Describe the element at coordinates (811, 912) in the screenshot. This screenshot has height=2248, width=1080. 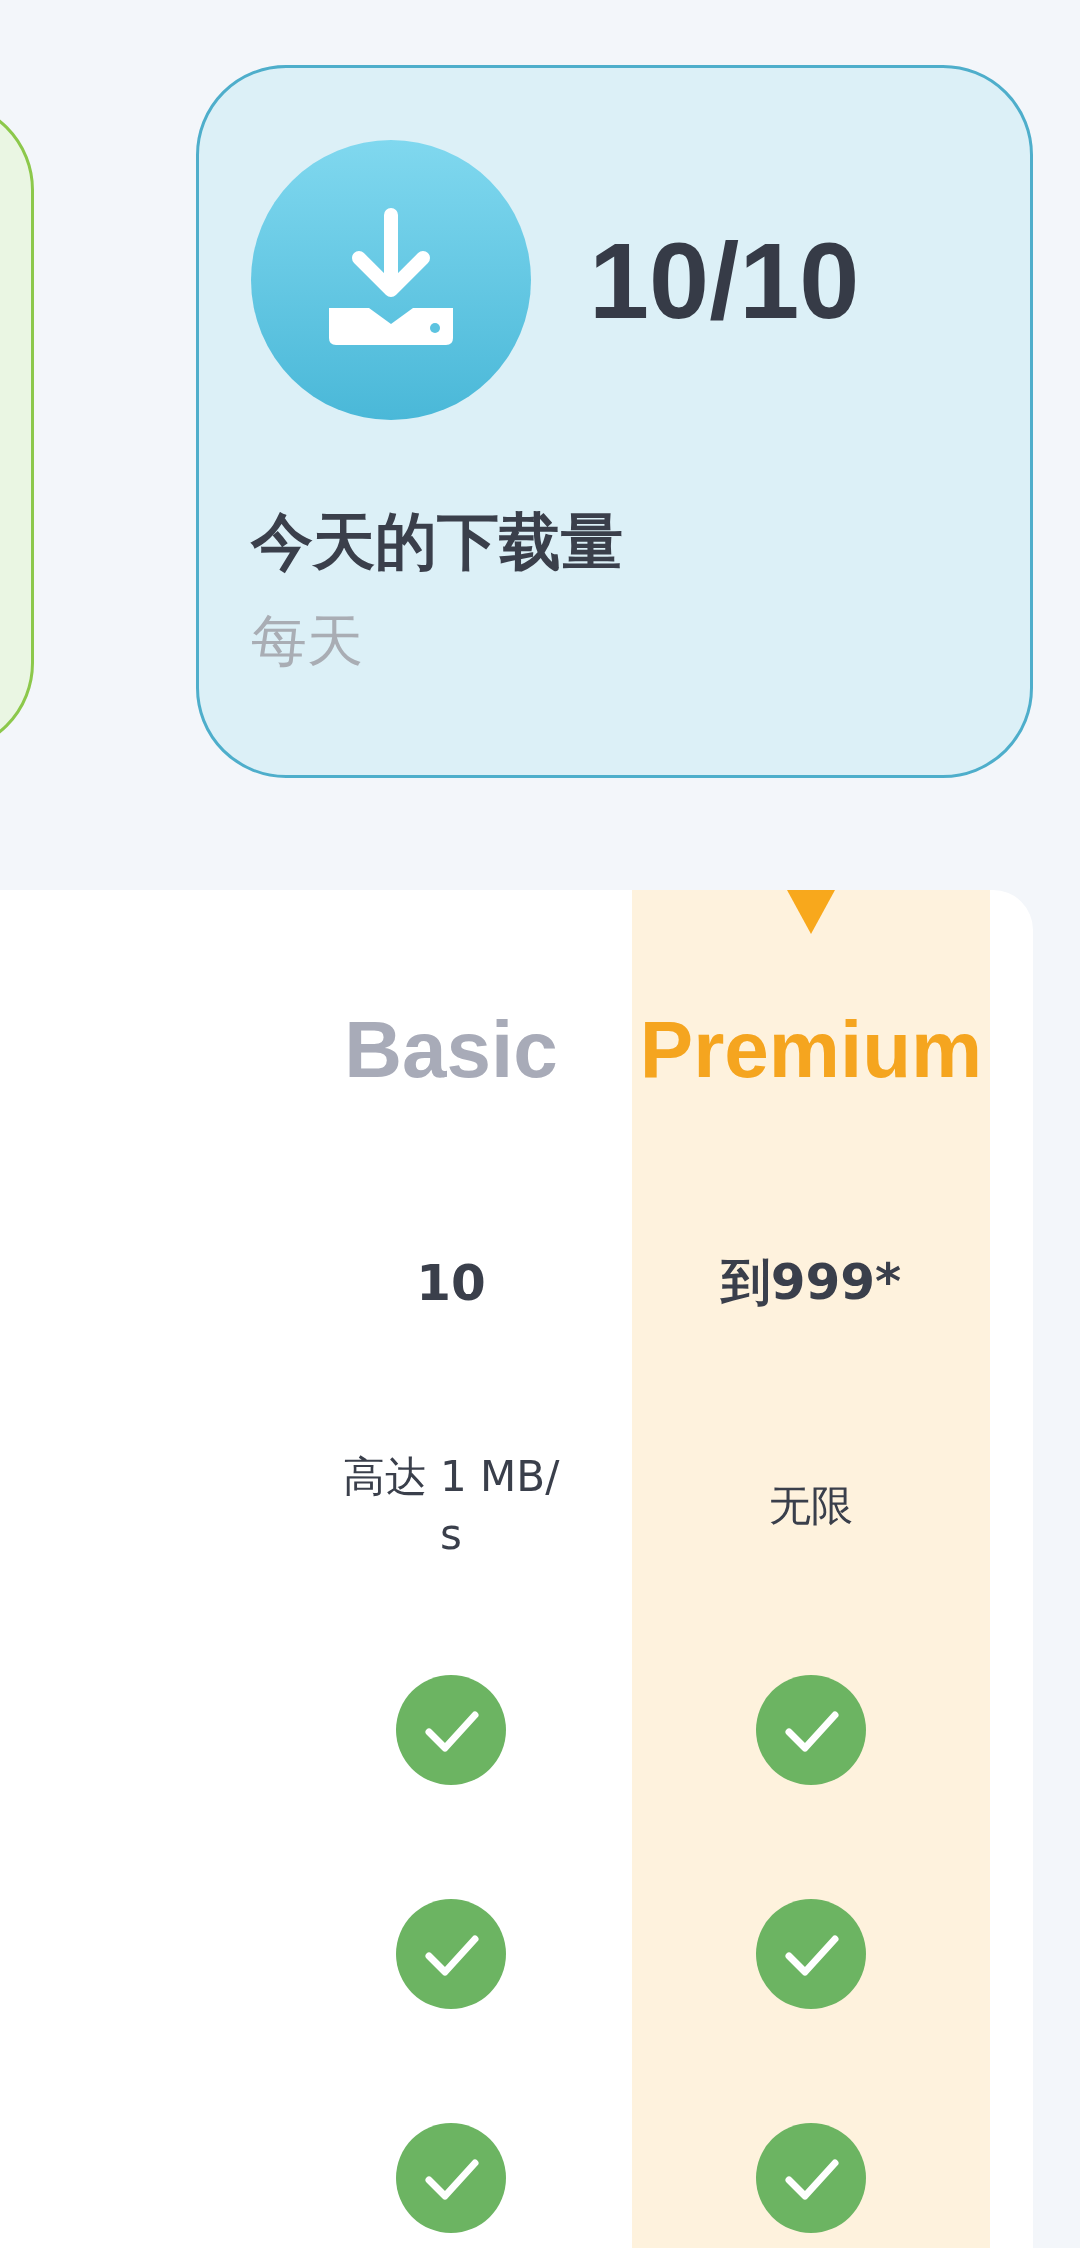
I see `triangle-marker` at that location.